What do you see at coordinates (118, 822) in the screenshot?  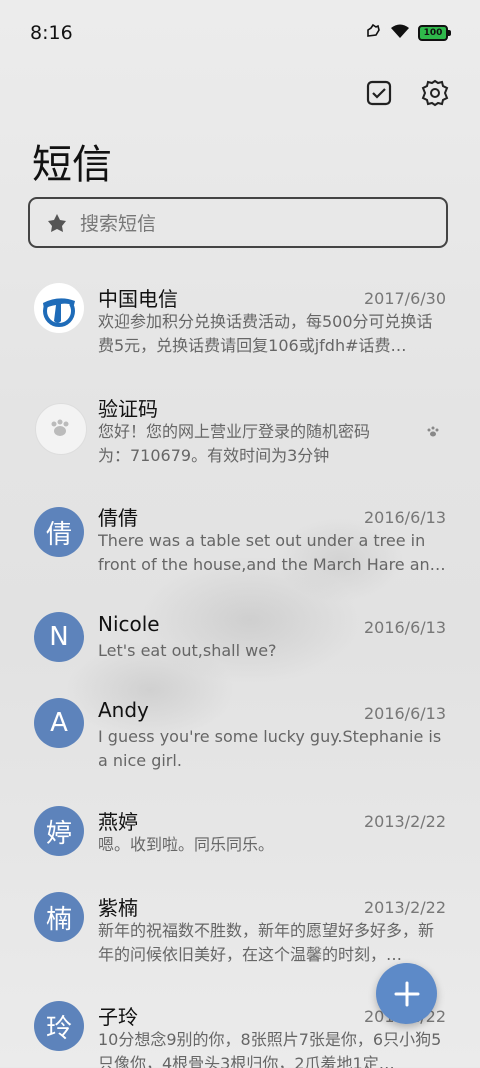 I see `message-sender: 燕婷` at bounding box center [118, 822].